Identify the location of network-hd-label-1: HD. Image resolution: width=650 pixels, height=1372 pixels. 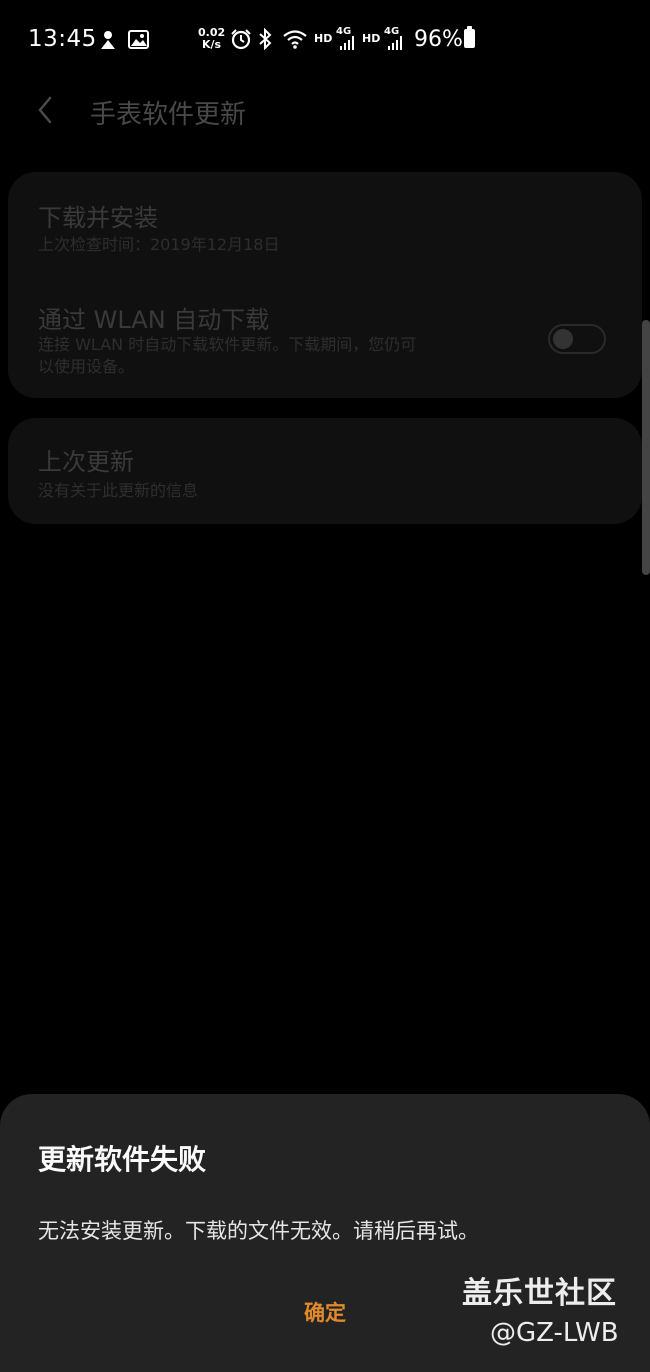
(323, 38).